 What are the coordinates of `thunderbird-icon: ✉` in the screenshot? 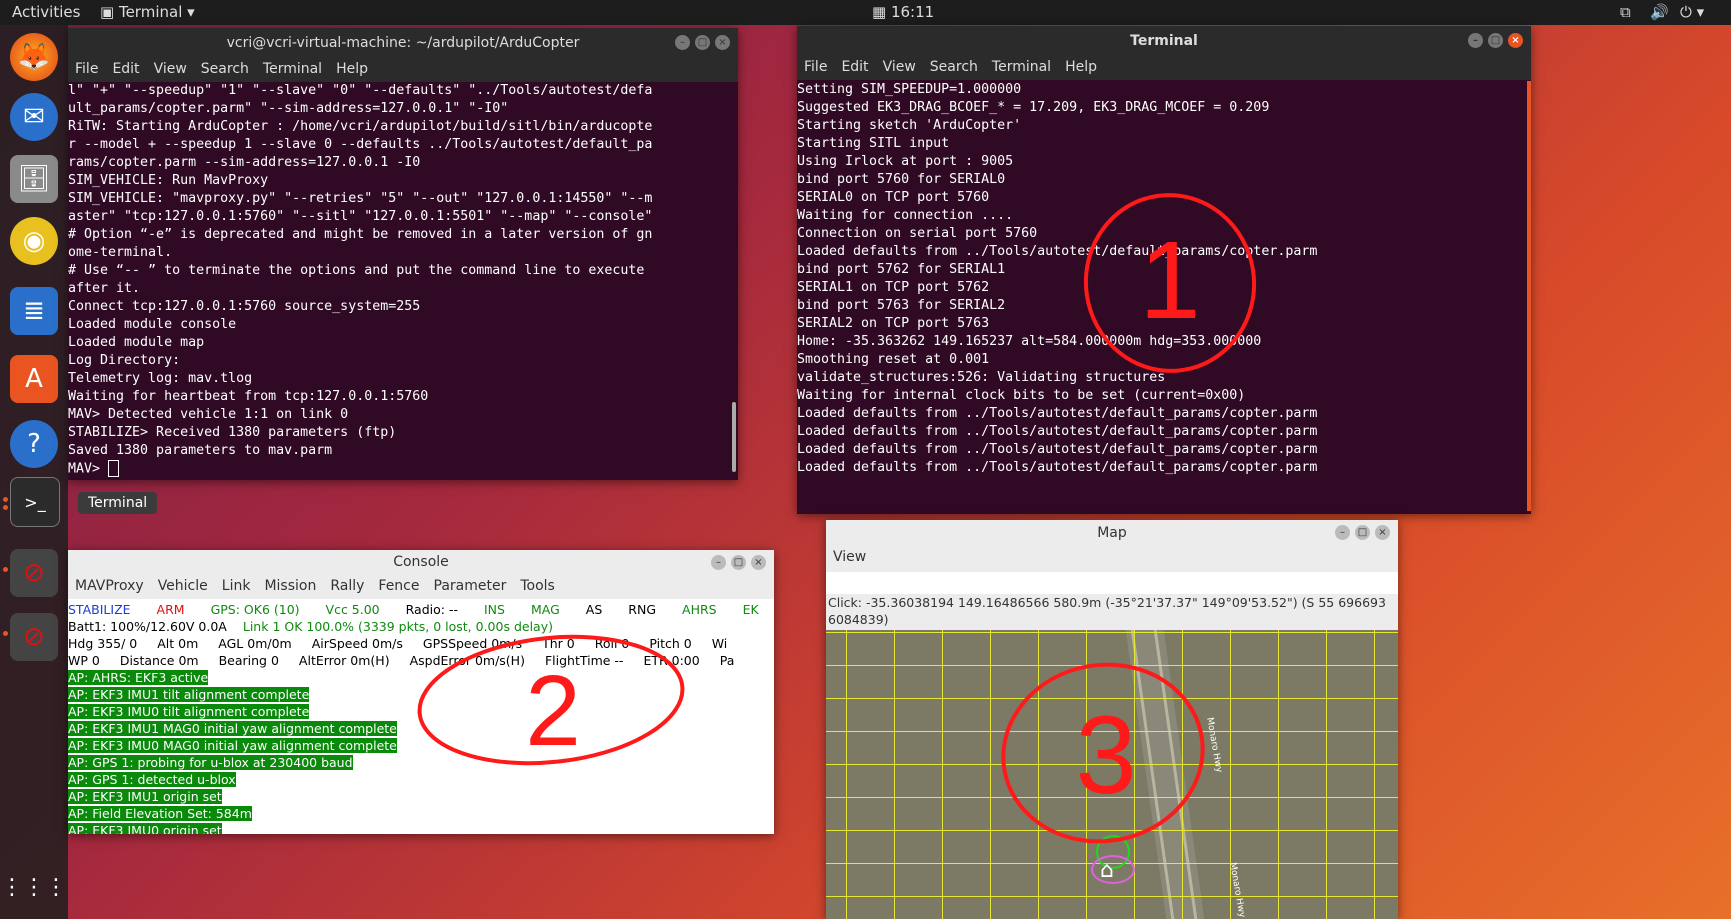 It's located at (34, 117).